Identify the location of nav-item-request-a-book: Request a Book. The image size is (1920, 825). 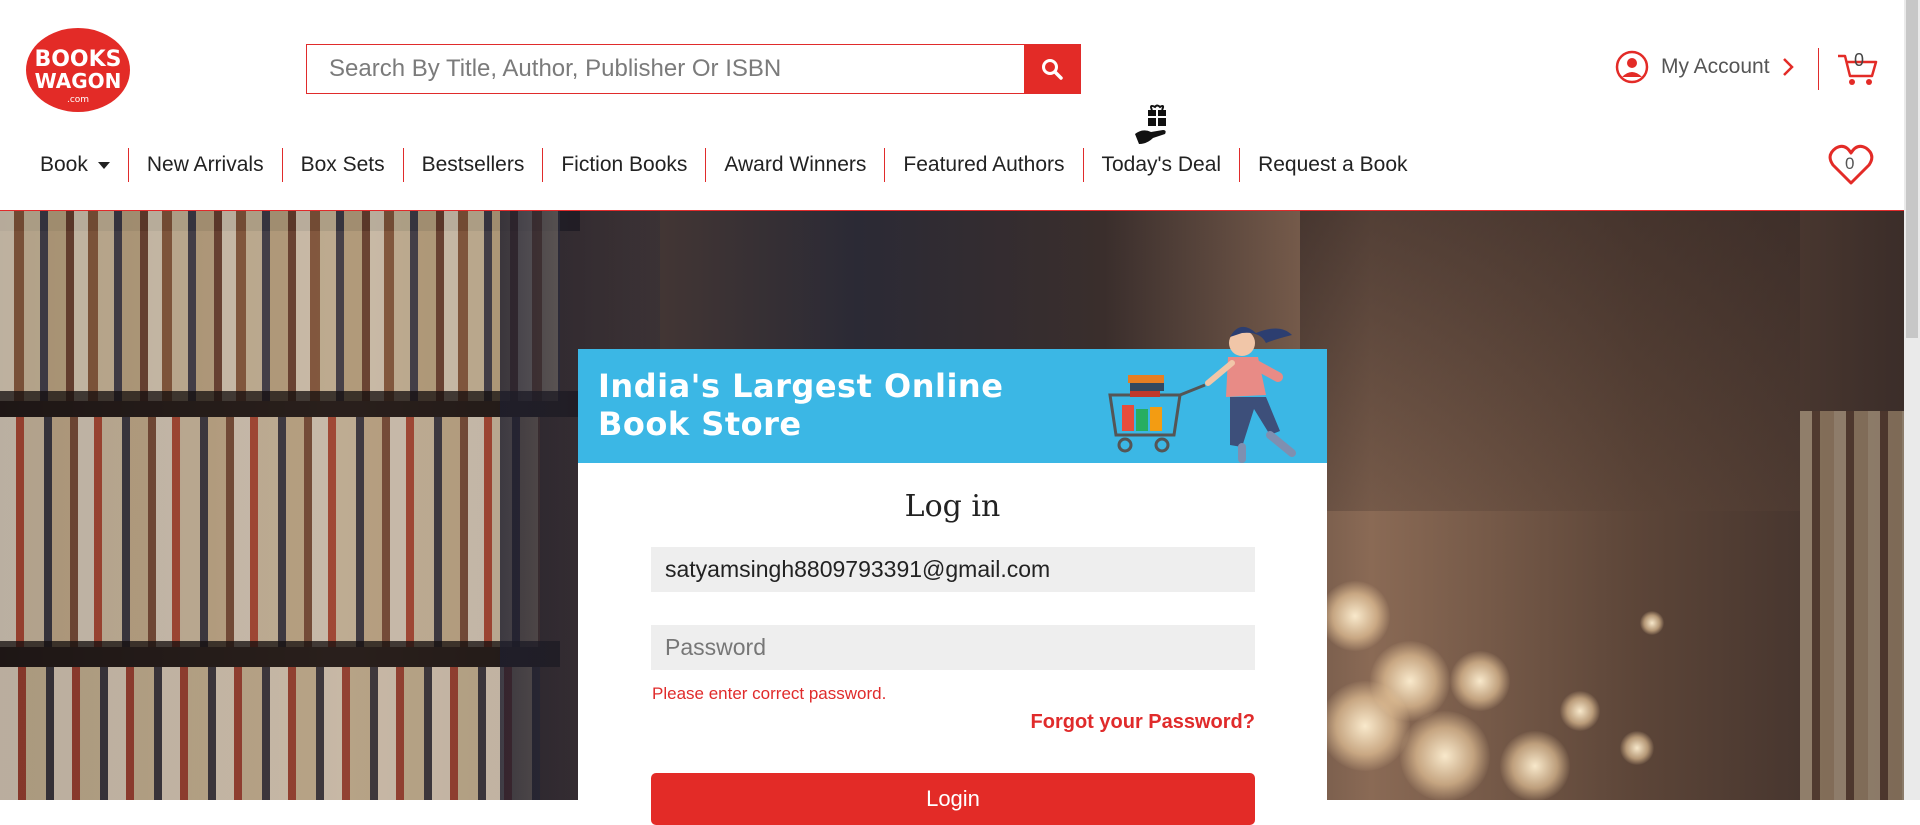
(1332, 165).